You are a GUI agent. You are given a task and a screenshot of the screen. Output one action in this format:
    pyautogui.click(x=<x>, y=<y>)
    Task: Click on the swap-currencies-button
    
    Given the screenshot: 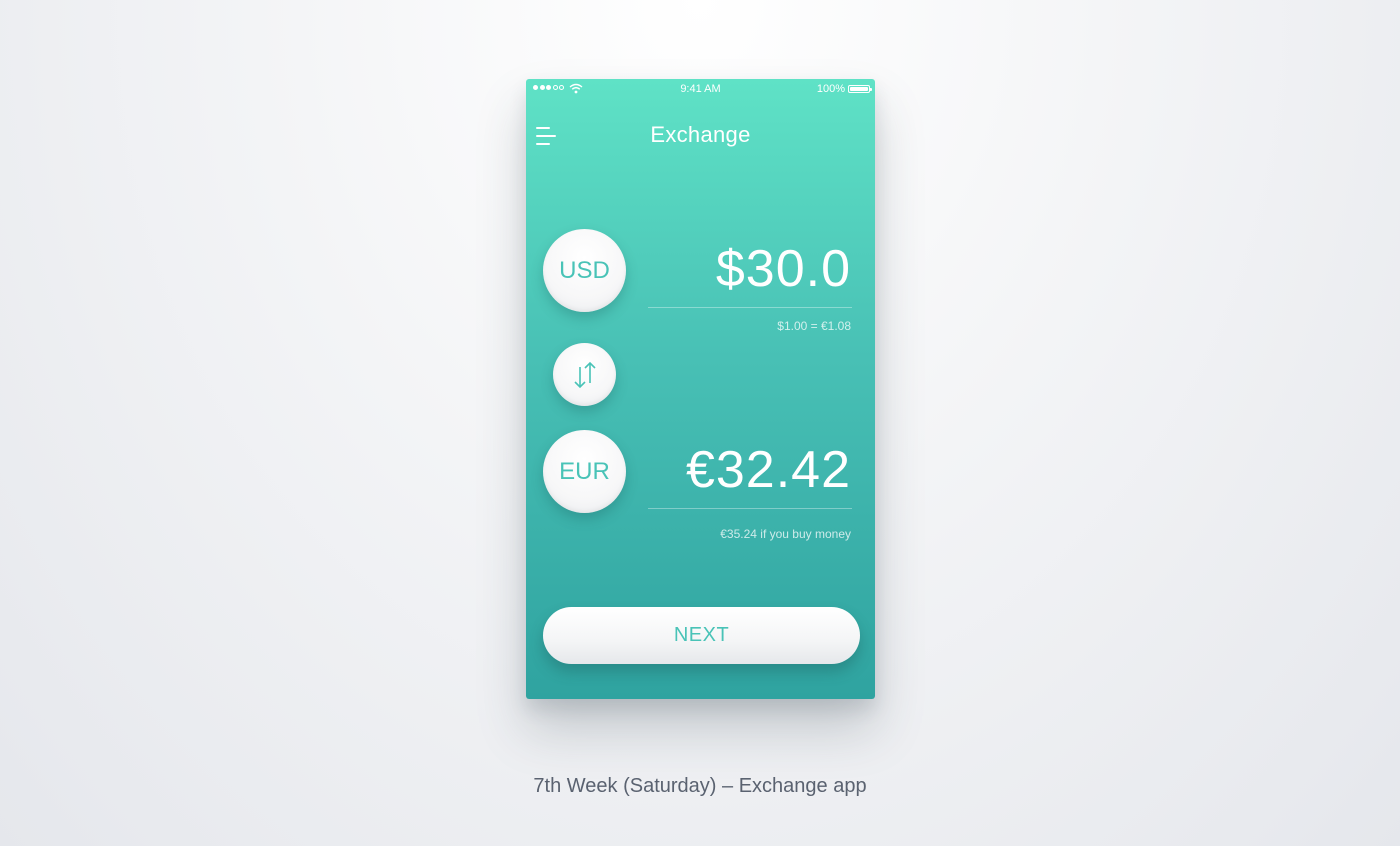 What is the action you would take?
    pyautogui.click(x=584, y=374)
    